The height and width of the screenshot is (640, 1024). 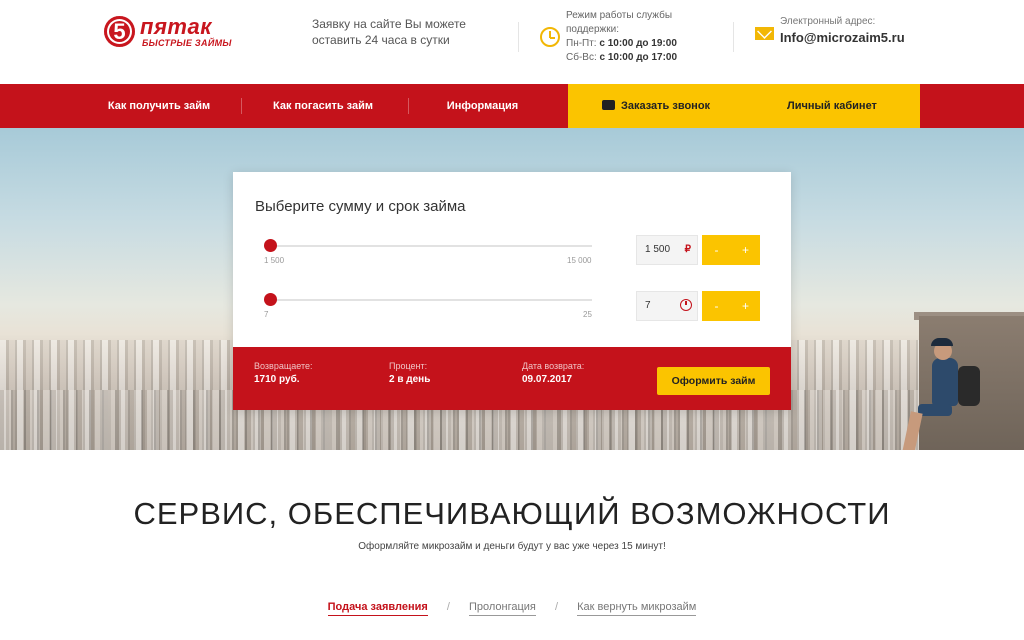 What do you see at coordinates (658, 249) in the screenshot?
I see `amount-value: 1 500` at bounding box center [658, 249].